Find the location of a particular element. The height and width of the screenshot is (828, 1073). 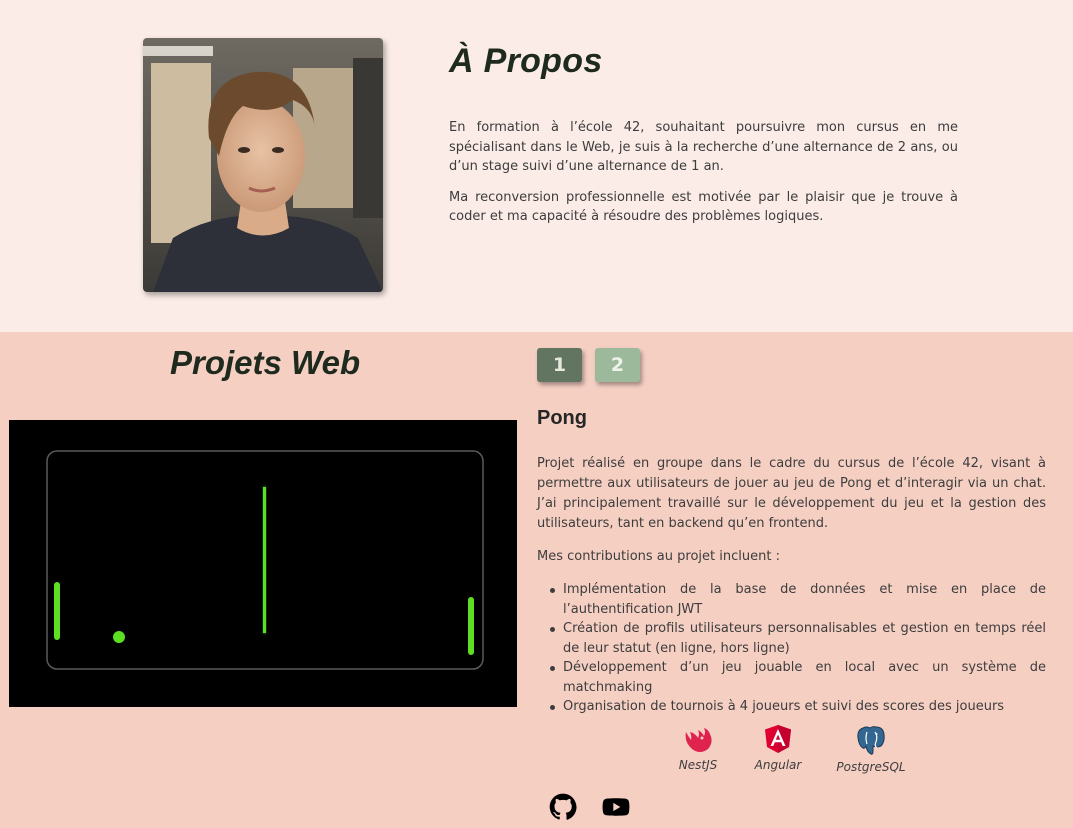

tech-label: Angular is located at coordinates (778, 765).